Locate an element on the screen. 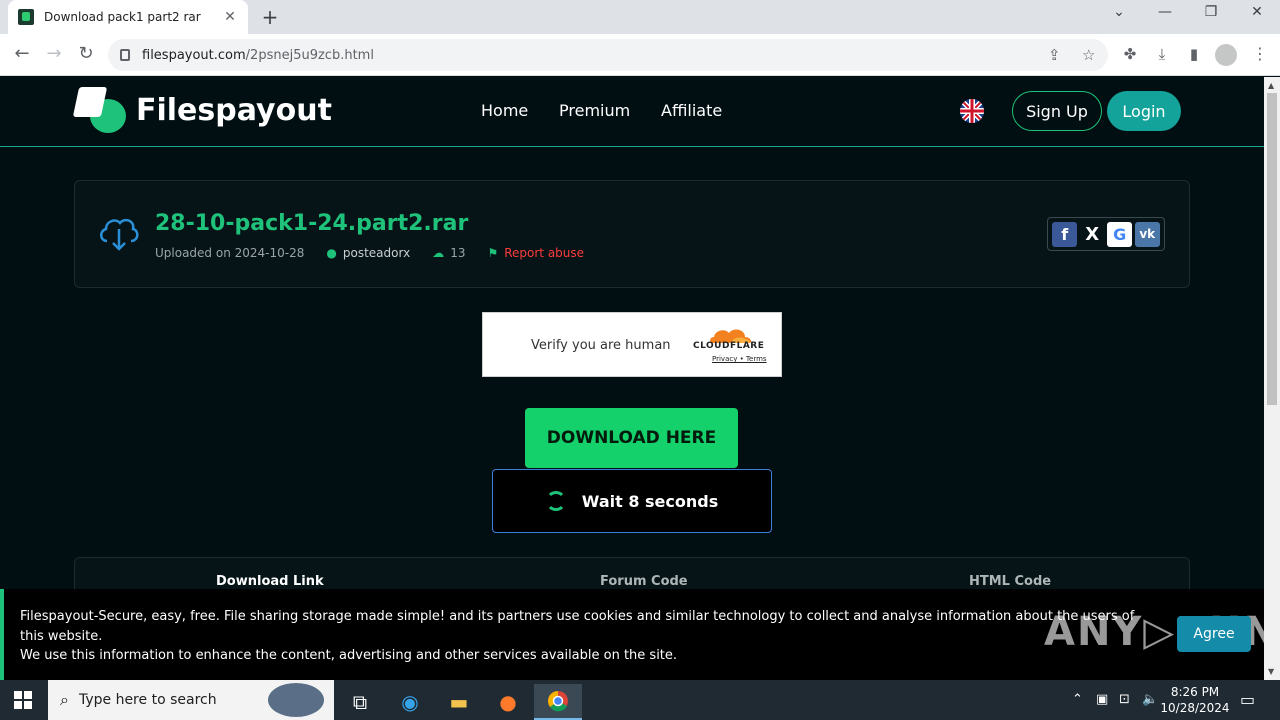  search-highlight-image is located at coordinates (296, 700).